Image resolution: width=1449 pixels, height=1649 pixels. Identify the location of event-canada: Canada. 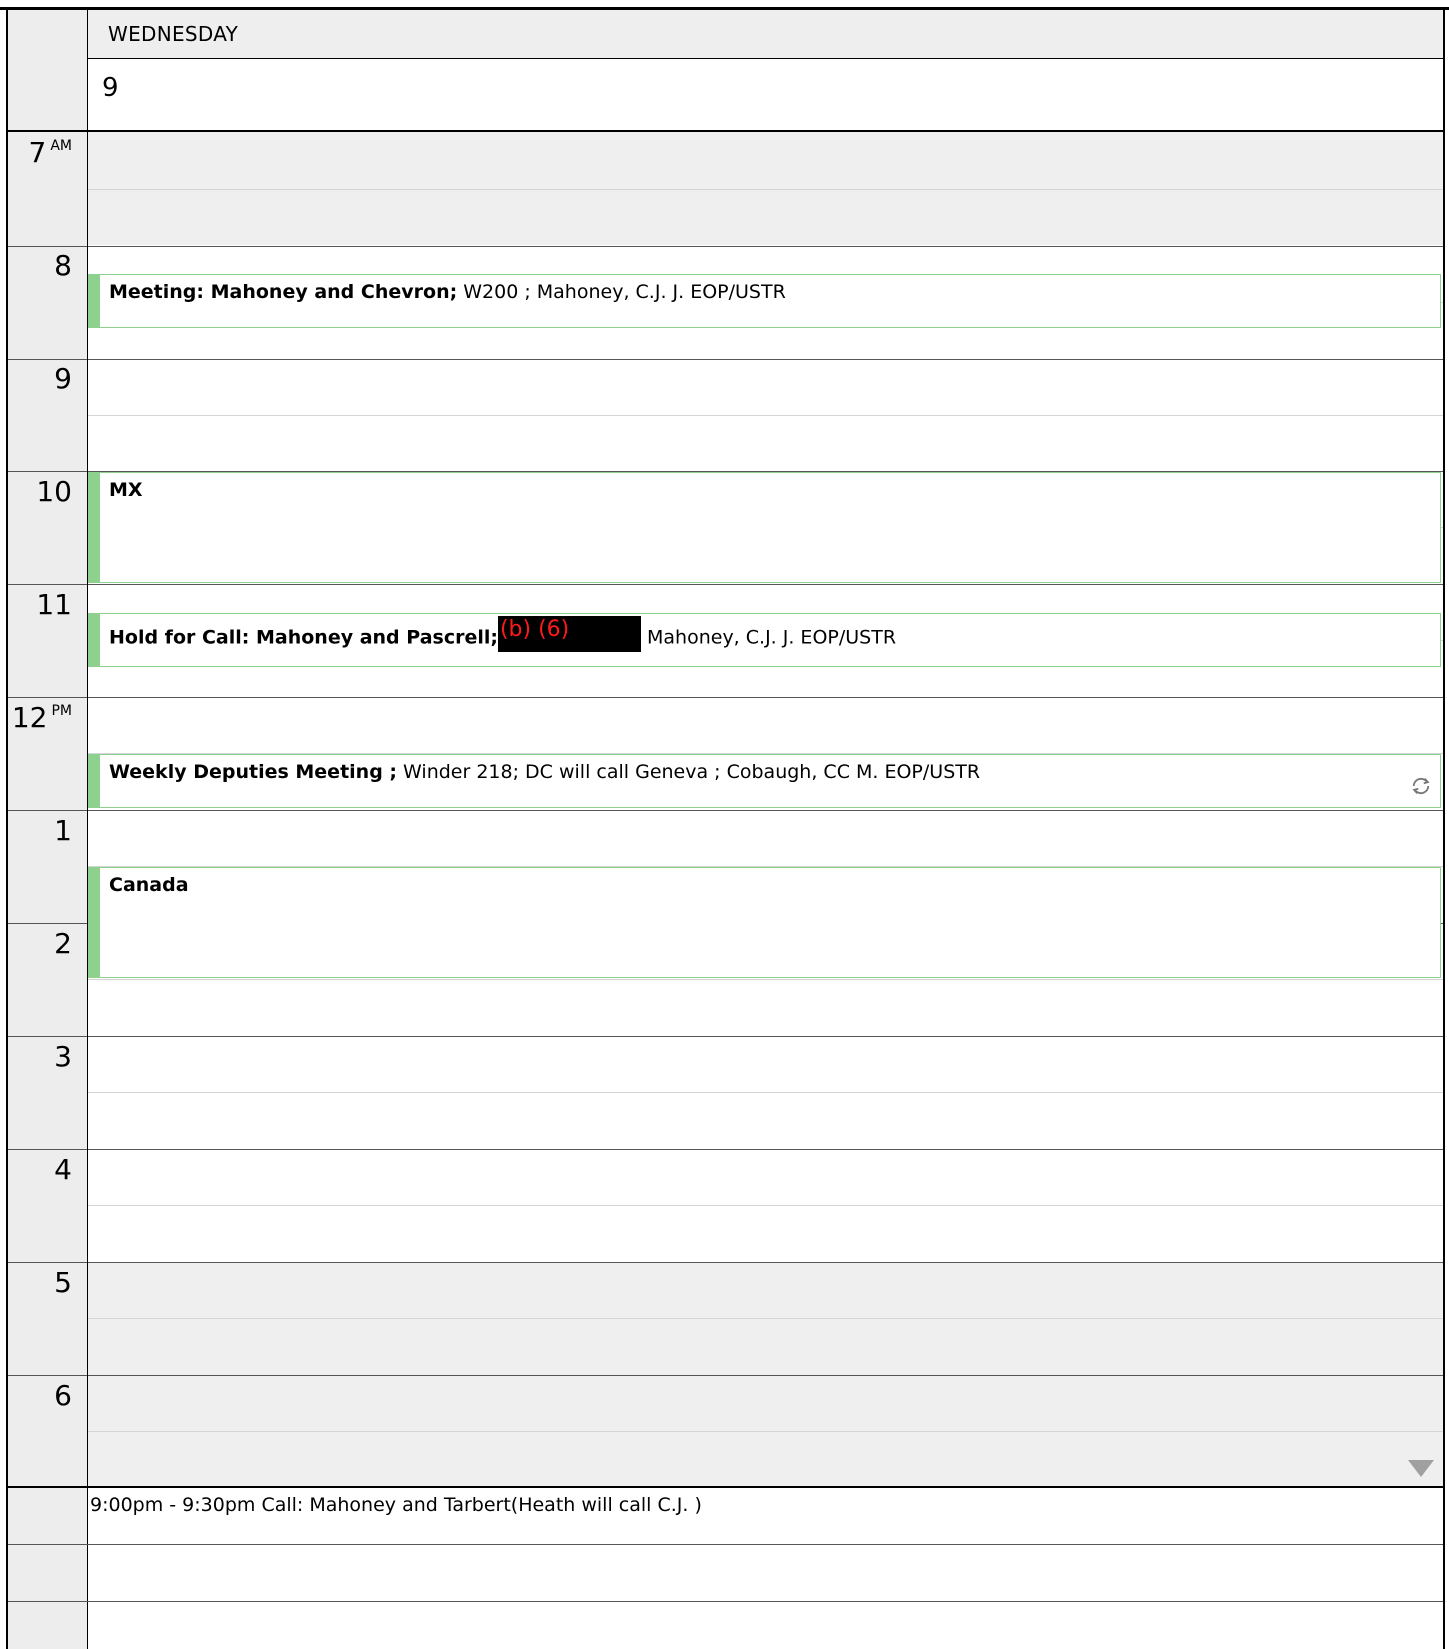
(764, 922).